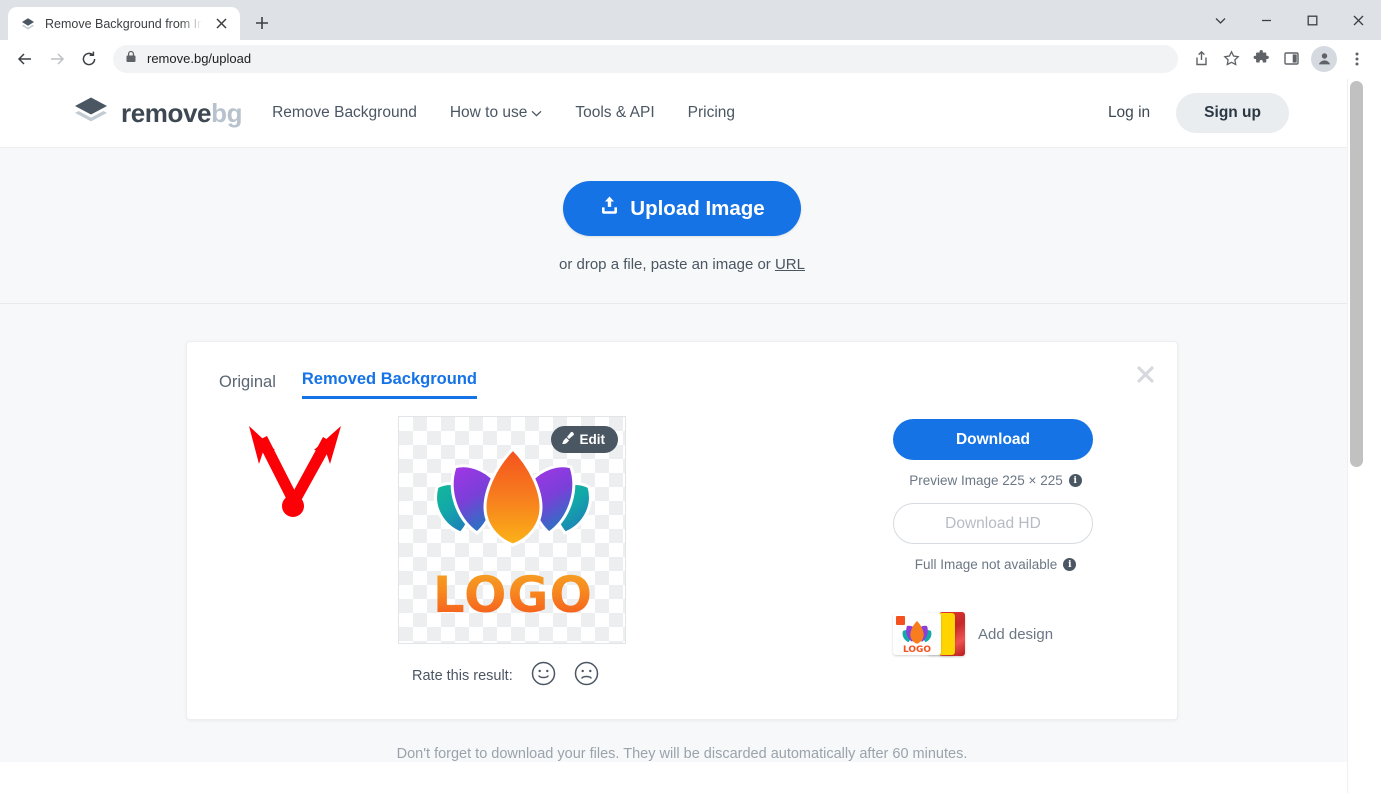 This screenshot has width=1381, height=793. What do you see at coordinates (917, 650) in the screenshot?
I see `svg-text: LOGO` at bounding box center [917, 650].